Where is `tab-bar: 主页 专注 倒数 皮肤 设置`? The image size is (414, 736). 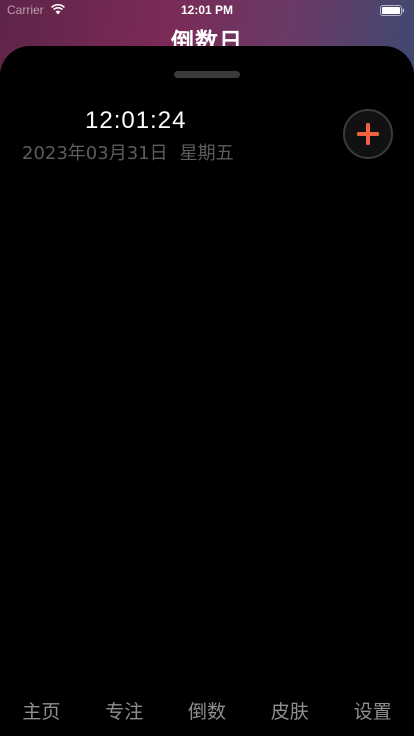
tab-bar: 主页 专注 倒数 皮肤 设置 is located at coordinates (207, 713).